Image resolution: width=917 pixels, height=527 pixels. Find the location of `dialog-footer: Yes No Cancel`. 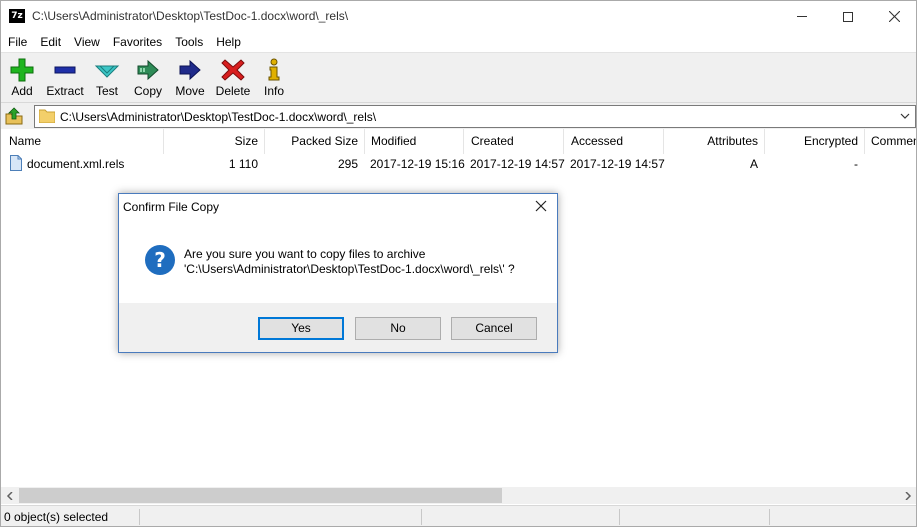

dialog-footer: Yes No Cancel is located at coordinates (338, 327).